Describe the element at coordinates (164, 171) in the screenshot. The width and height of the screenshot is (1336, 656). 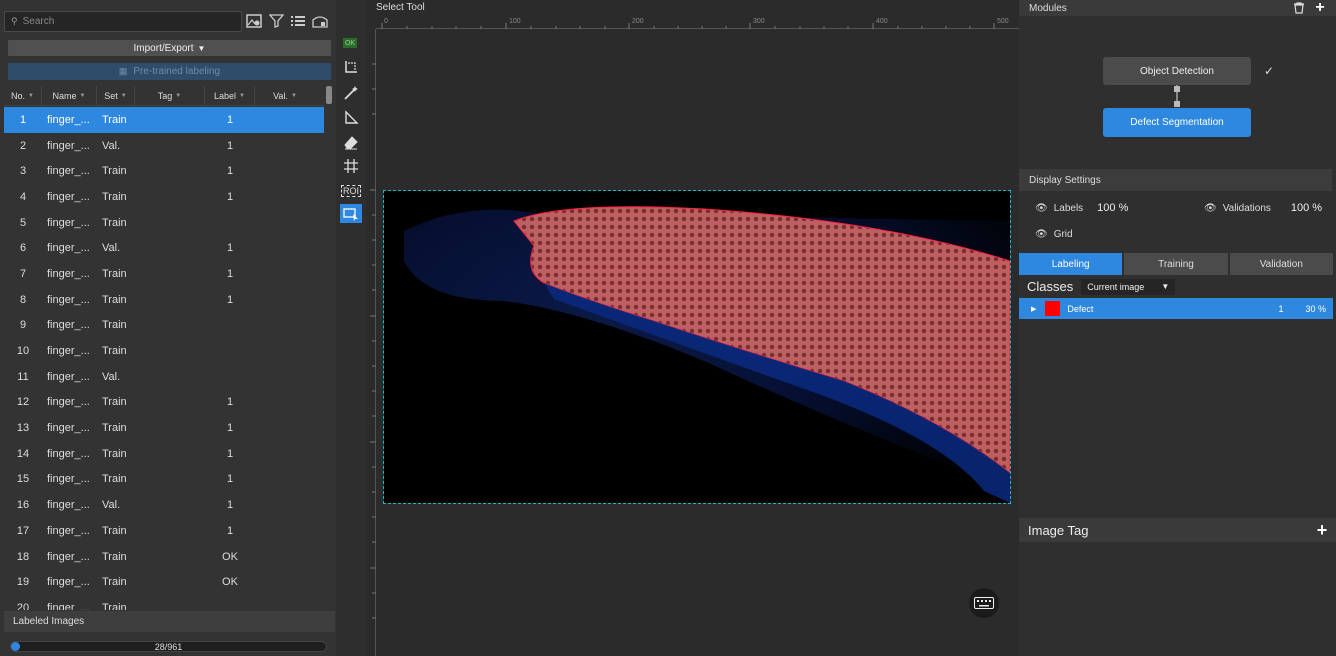
I see `table-row: 3 finger_... Train 1` at that location.